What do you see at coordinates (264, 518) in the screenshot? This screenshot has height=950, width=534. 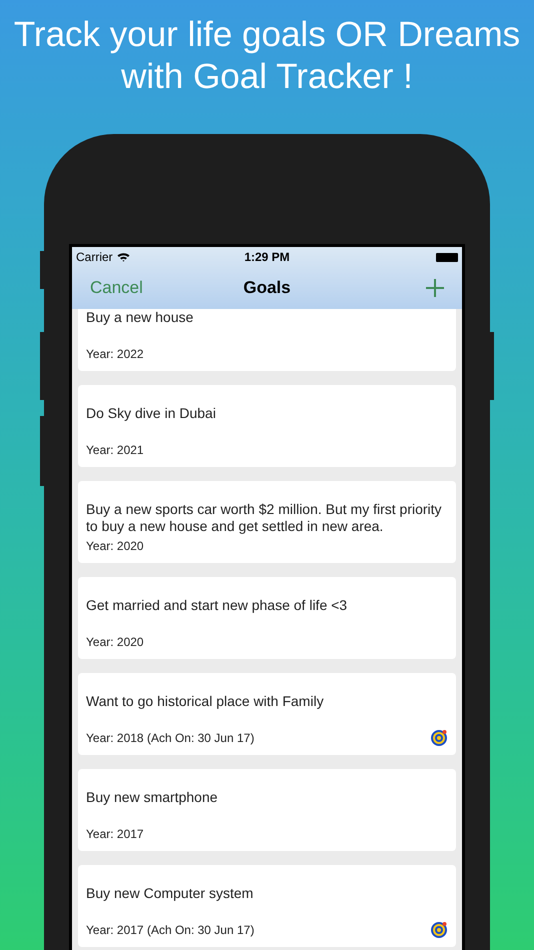 I see `goal-title: Buy a new sports car worth $2 million. But my first priority to buy a new house and get settled in new area.` at bounding box center [264, 518].